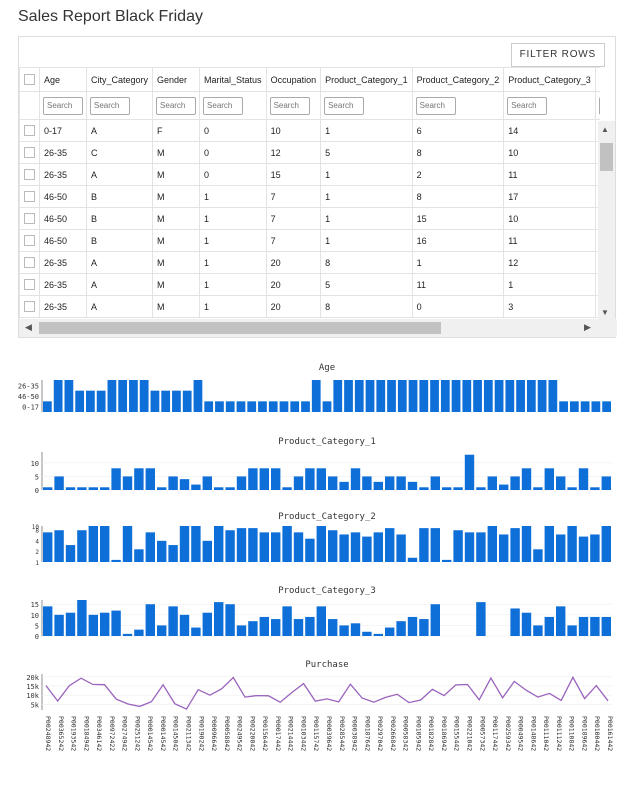  I want to click on x-tick-label: P00220042, so click(252, 733).